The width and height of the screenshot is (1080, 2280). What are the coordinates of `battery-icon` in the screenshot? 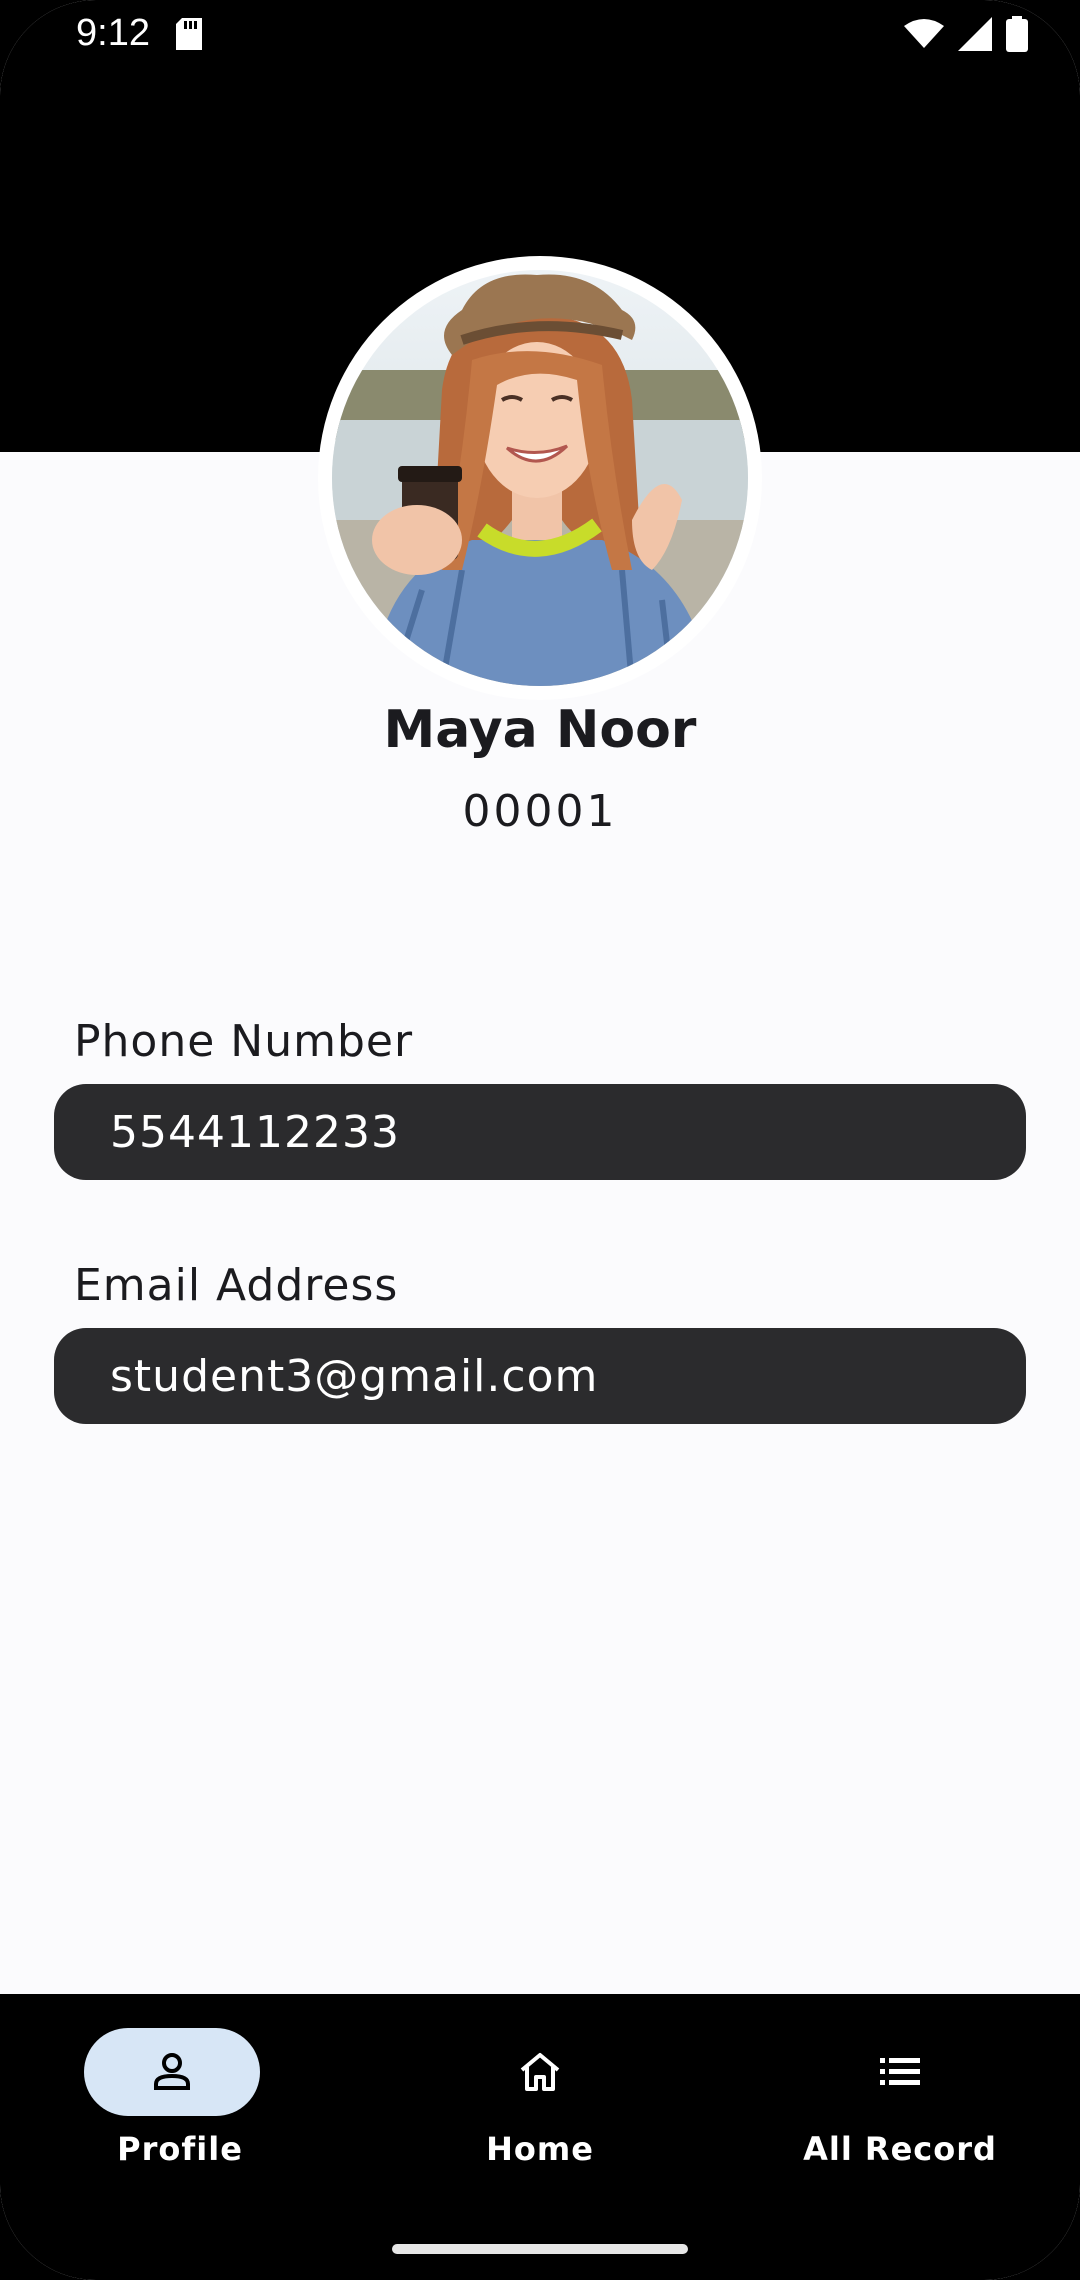 It's located at (1017, 34).